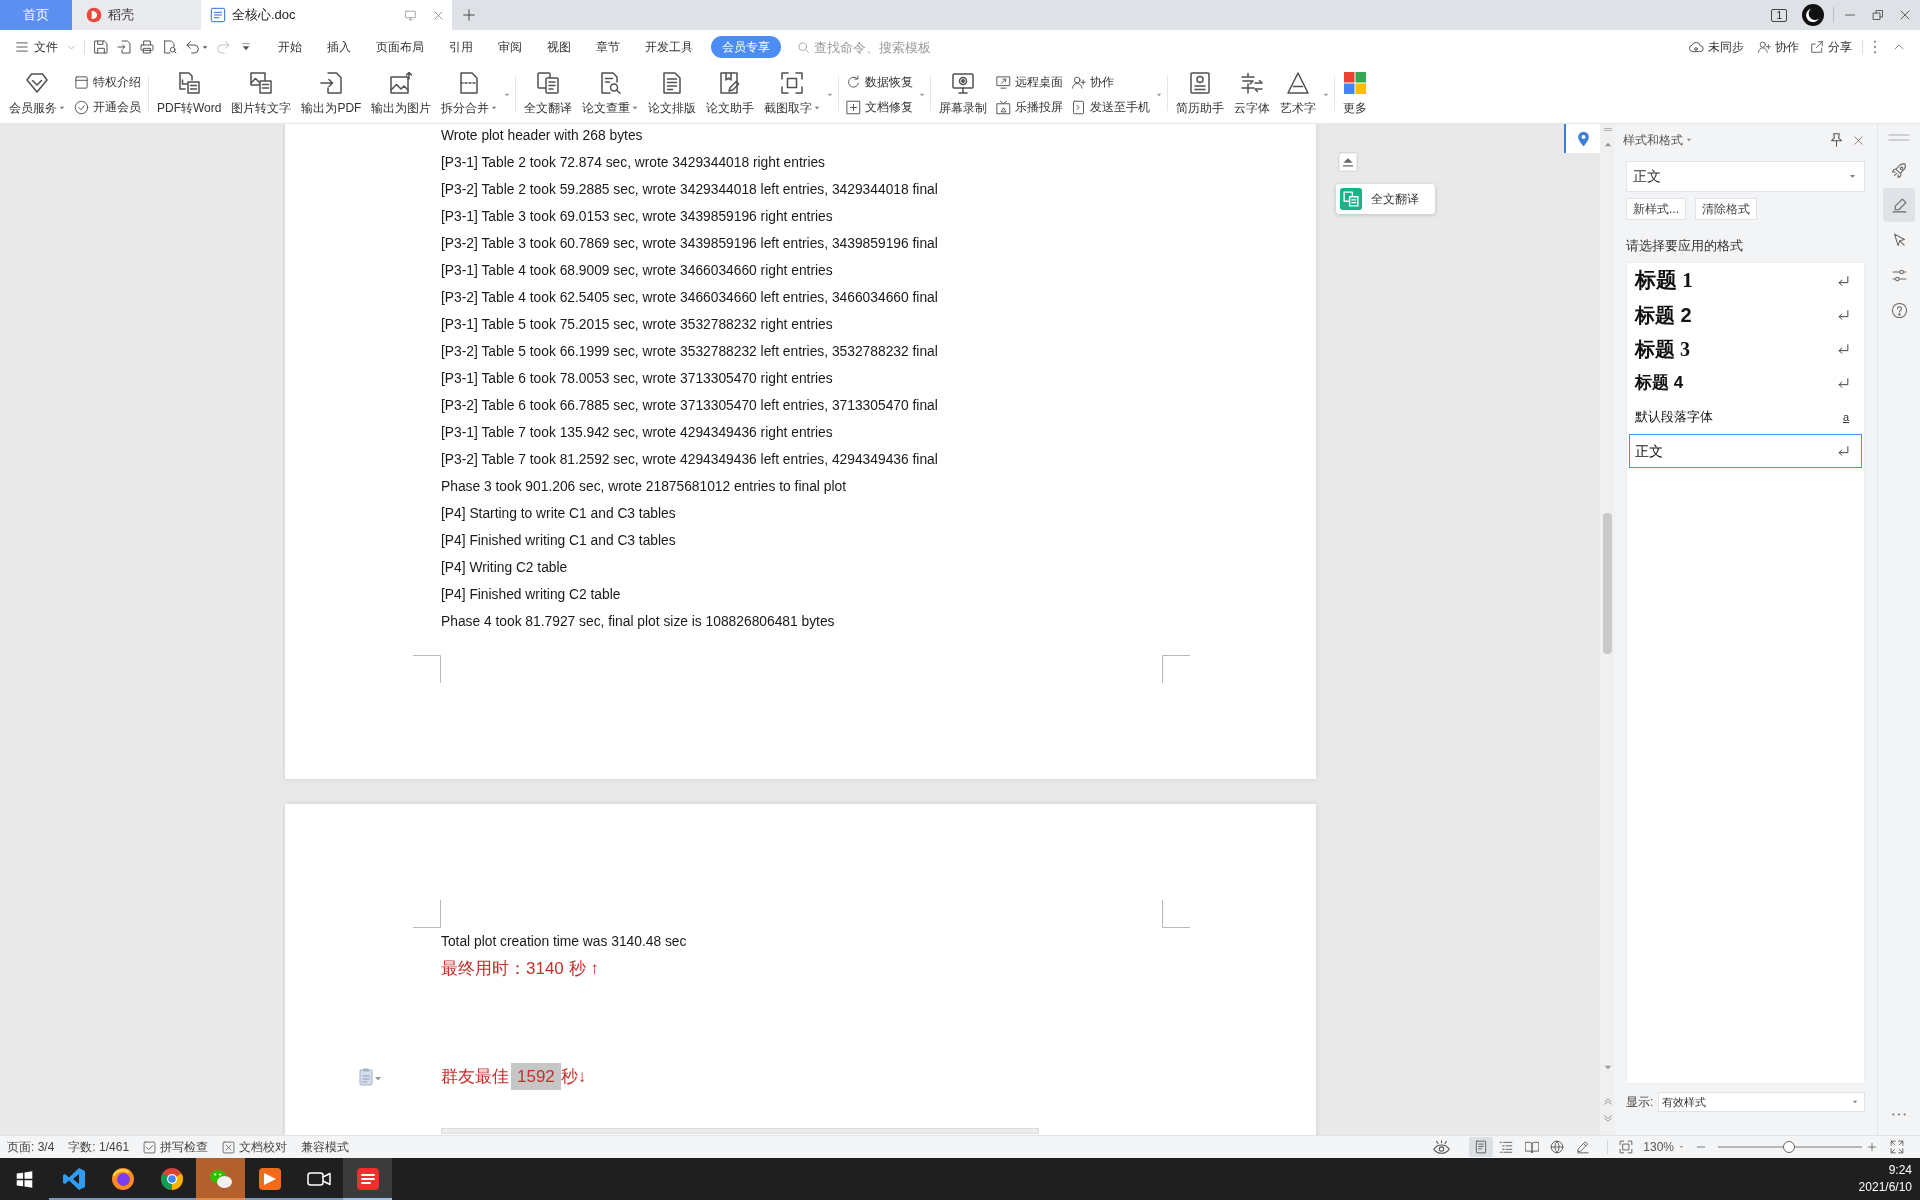 The height and width of the screenshot is (1200, 1920). What do you see at coordinates (1355, 93) in the screenshot?
I see `ribbon-button: 更多` at bounding box center [1355, 93].